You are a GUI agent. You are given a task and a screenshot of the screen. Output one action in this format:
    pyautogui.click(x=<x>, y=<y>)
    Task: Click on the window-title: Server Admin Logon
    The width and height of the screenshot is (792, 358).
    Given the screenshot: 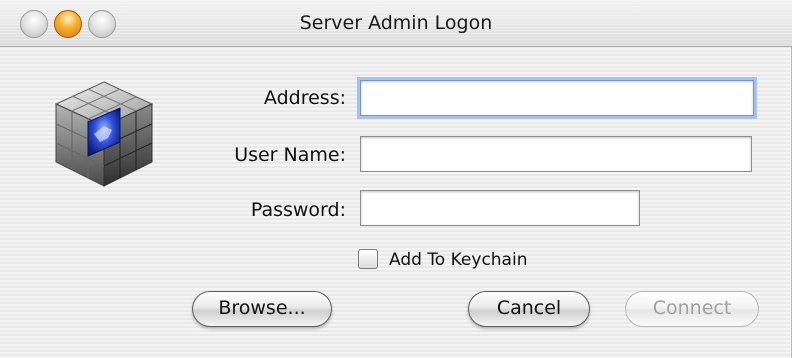 What is the action you would take?
    pyautogui.click(x=396, y=23)
    